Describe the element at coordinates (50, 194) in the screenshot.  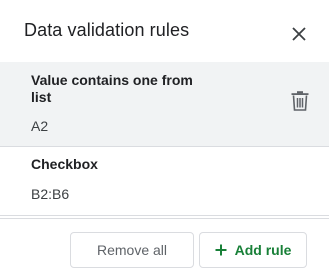
I see `rule-range: B2:B6` at that location.